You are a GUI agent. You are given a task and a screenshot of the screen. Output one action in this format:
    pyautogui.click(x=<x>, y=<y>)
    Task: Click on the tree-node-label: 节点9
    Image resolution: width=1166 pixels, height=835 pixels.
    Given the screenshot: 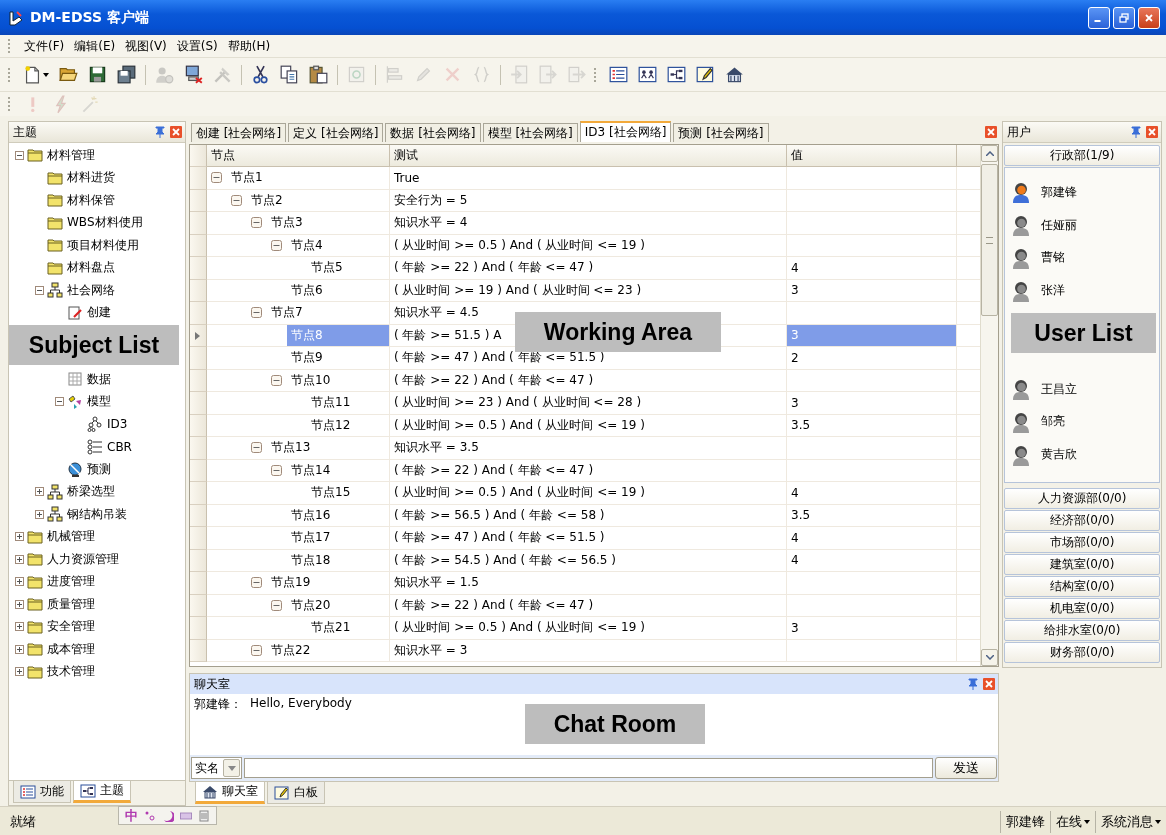 What is the action you would take?
    pyautogui.click(x=338, y=358)
    